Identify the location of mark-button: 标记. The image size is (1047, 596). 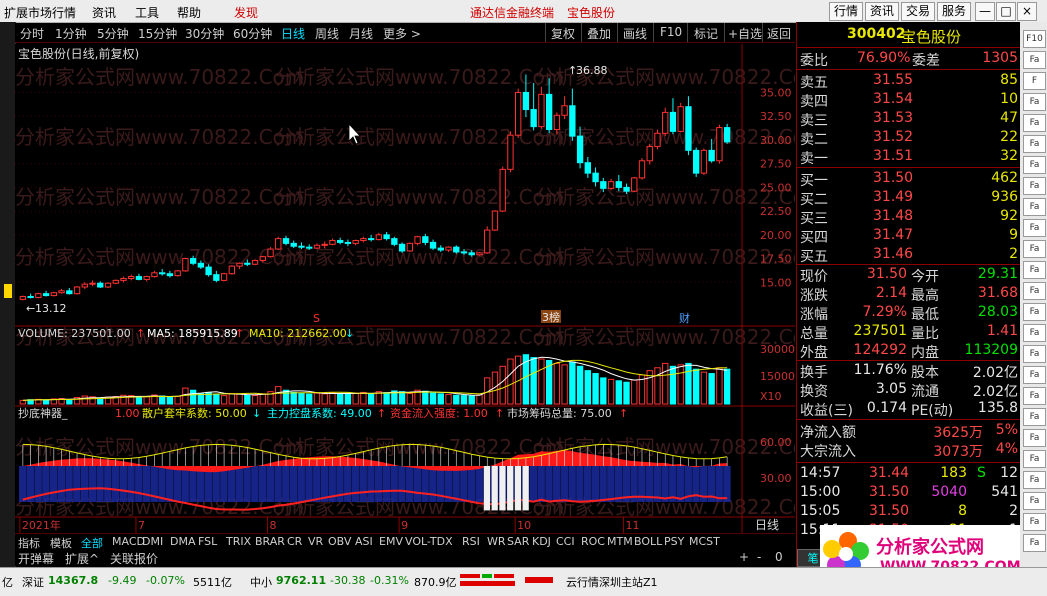
(706, 33).